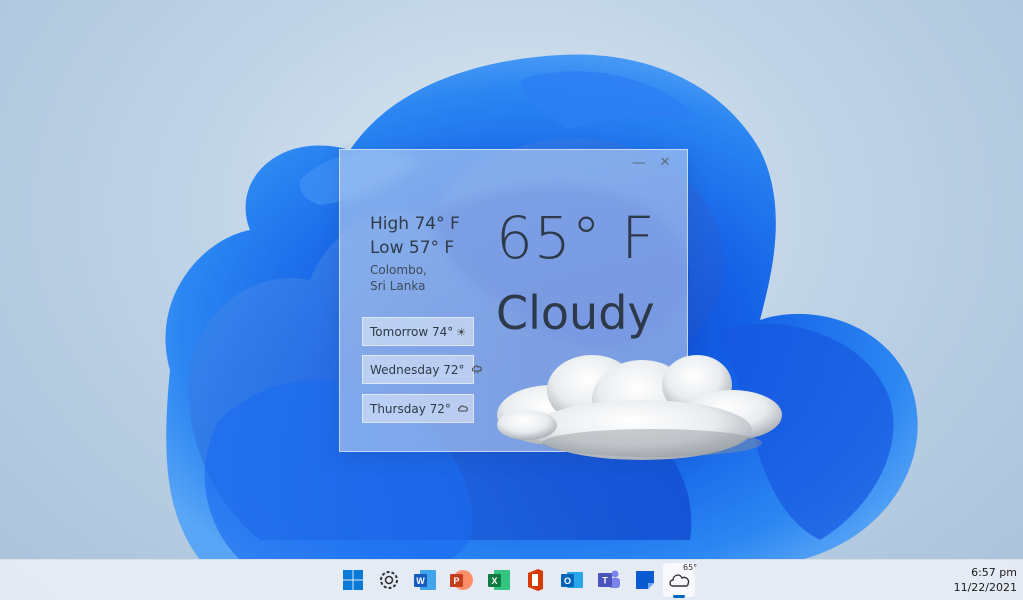 The width and height of the screenshot is (1023, 600). Describe the element at coordinates (690, 567) in the screenshot. I see `weather-badge: 65°` at that location.